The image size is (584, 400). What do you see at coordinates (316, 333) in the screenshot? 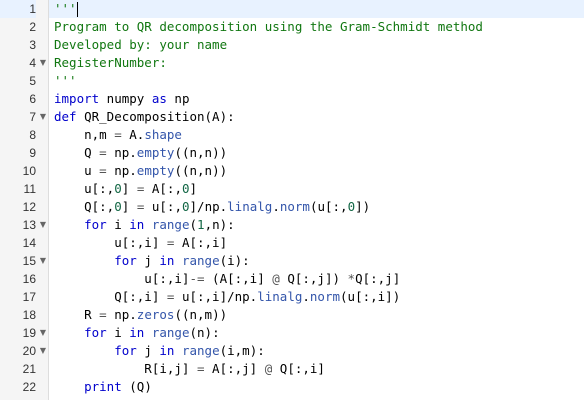
I see `code-text: for i in range(n):` at bounding box center [316, 333].